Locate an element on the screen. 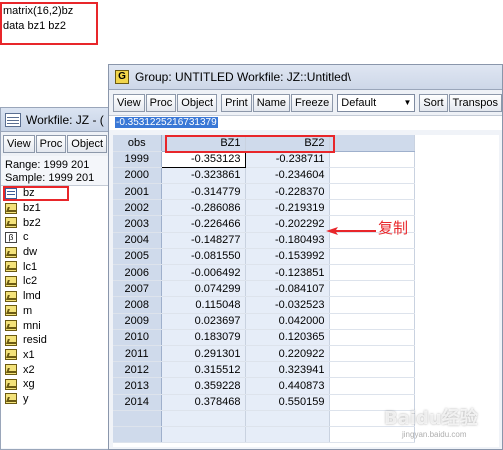 This screenshot has height=450, width=503. bz2-cell: -0.228370 is located at coordinates (287, 192).